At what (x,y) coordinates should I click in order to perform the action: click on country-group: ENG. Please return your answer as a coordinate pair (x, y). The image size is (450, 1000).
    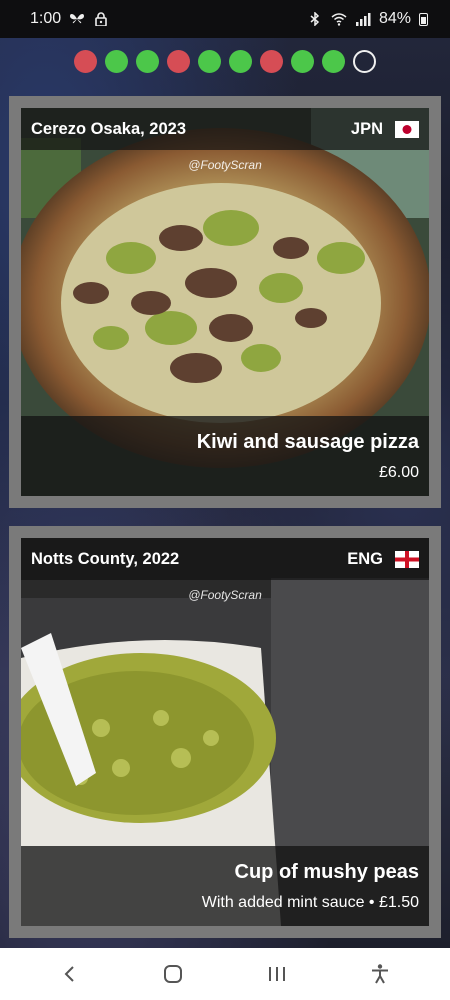
    Looking at the image, I should click on (383, 559).